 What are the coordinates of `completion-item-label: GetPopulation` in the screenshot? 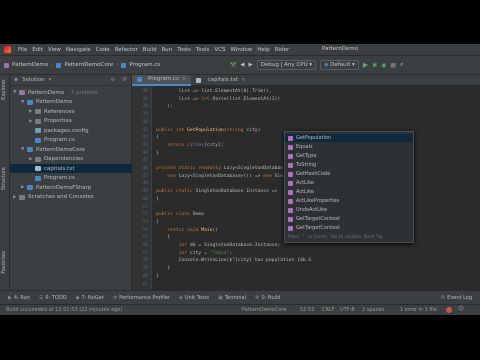 It's located at (314, 138).